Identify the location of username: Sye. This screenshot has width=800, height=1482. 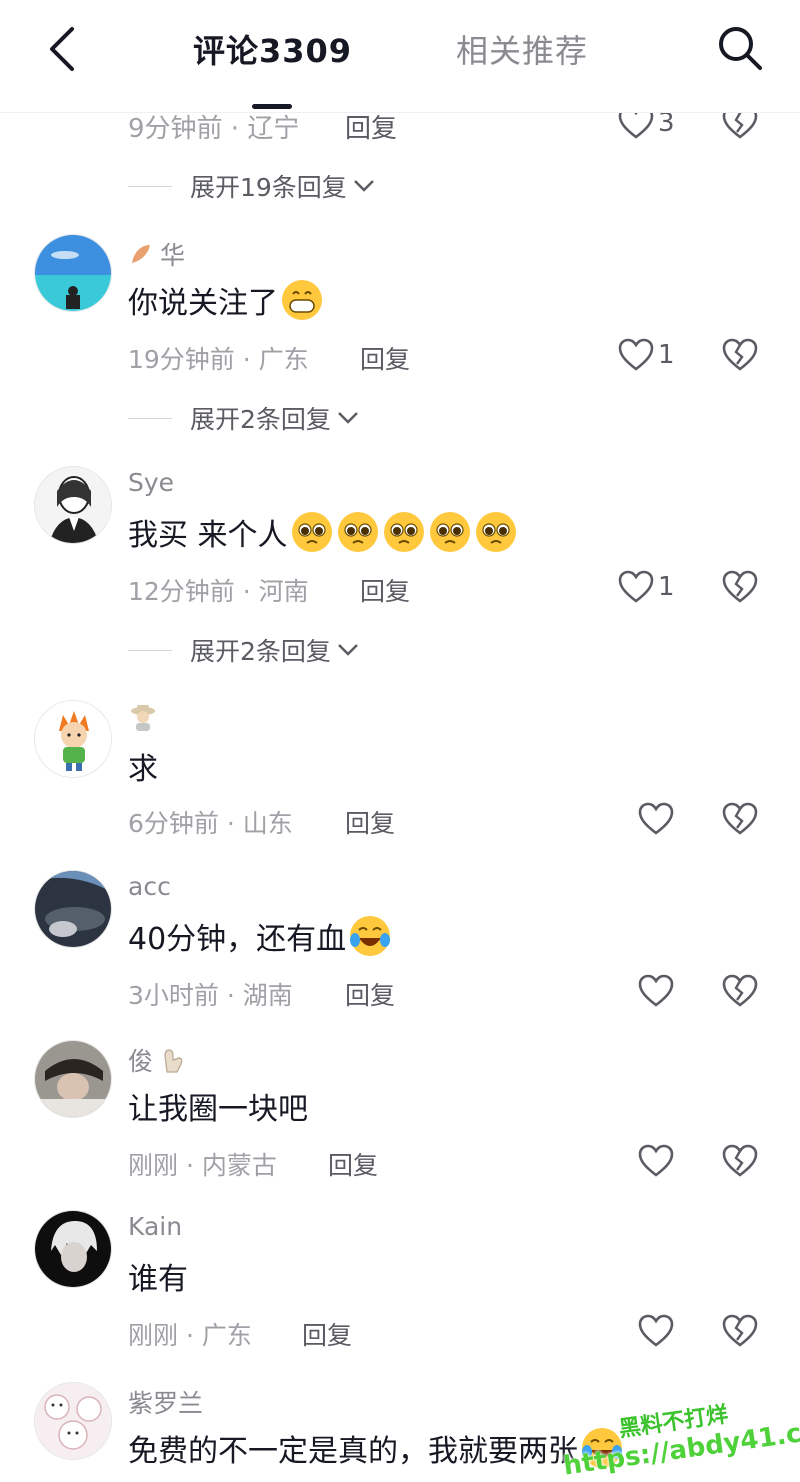
(151, 482).